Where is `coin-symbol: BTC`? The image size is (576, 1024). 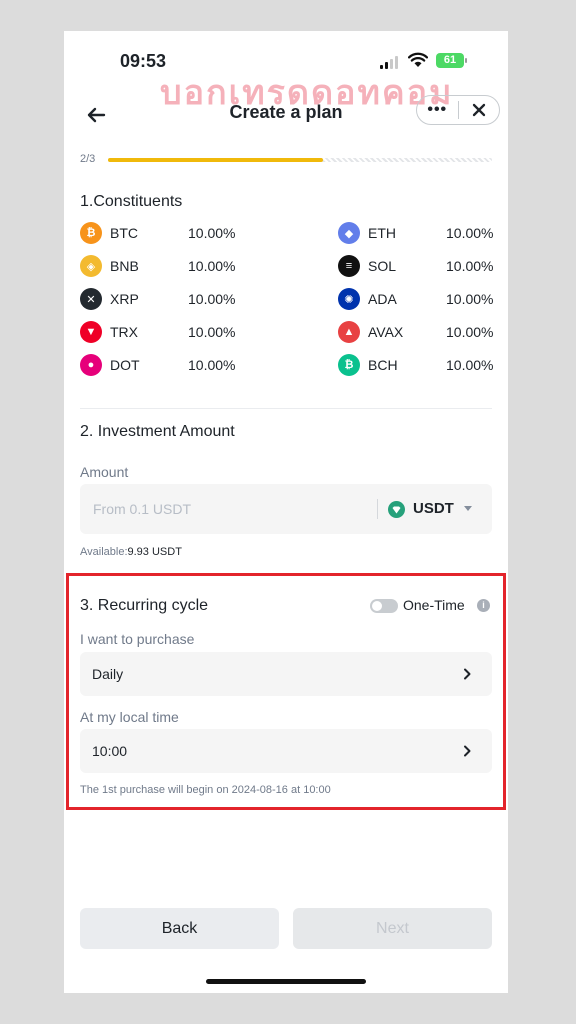 coin-symbol: BTC is located at coordinates (124, 233).